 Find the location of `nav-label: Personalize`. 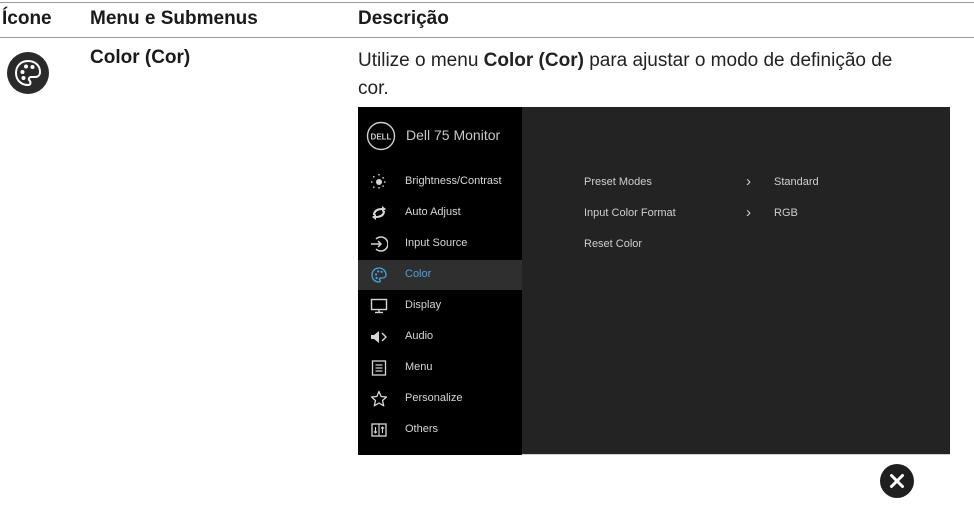

nav-label: Personalize is located at coordinates (434, 398).